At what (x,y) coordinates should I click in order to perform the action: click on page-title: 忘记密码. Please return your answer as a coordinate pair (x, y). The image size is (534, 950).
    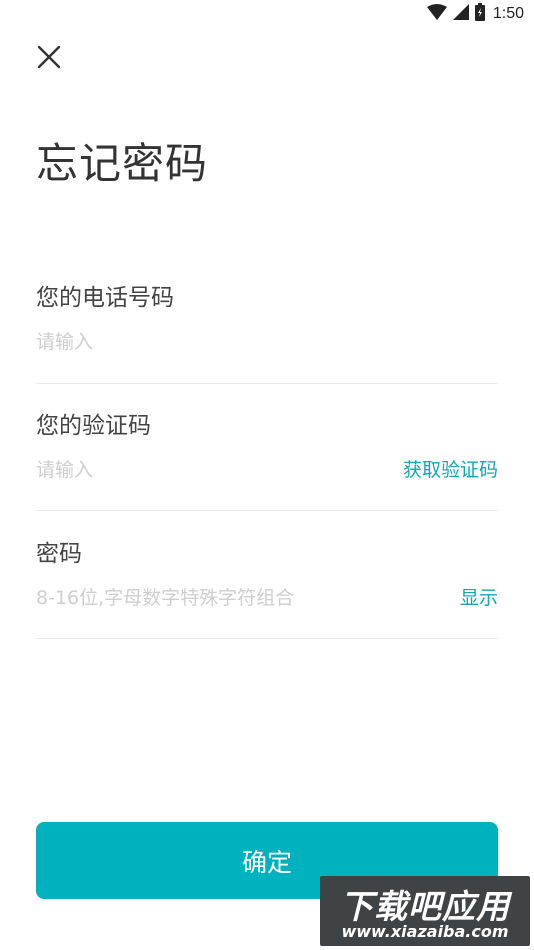
    Looking at the image, I should click on (122, 163).